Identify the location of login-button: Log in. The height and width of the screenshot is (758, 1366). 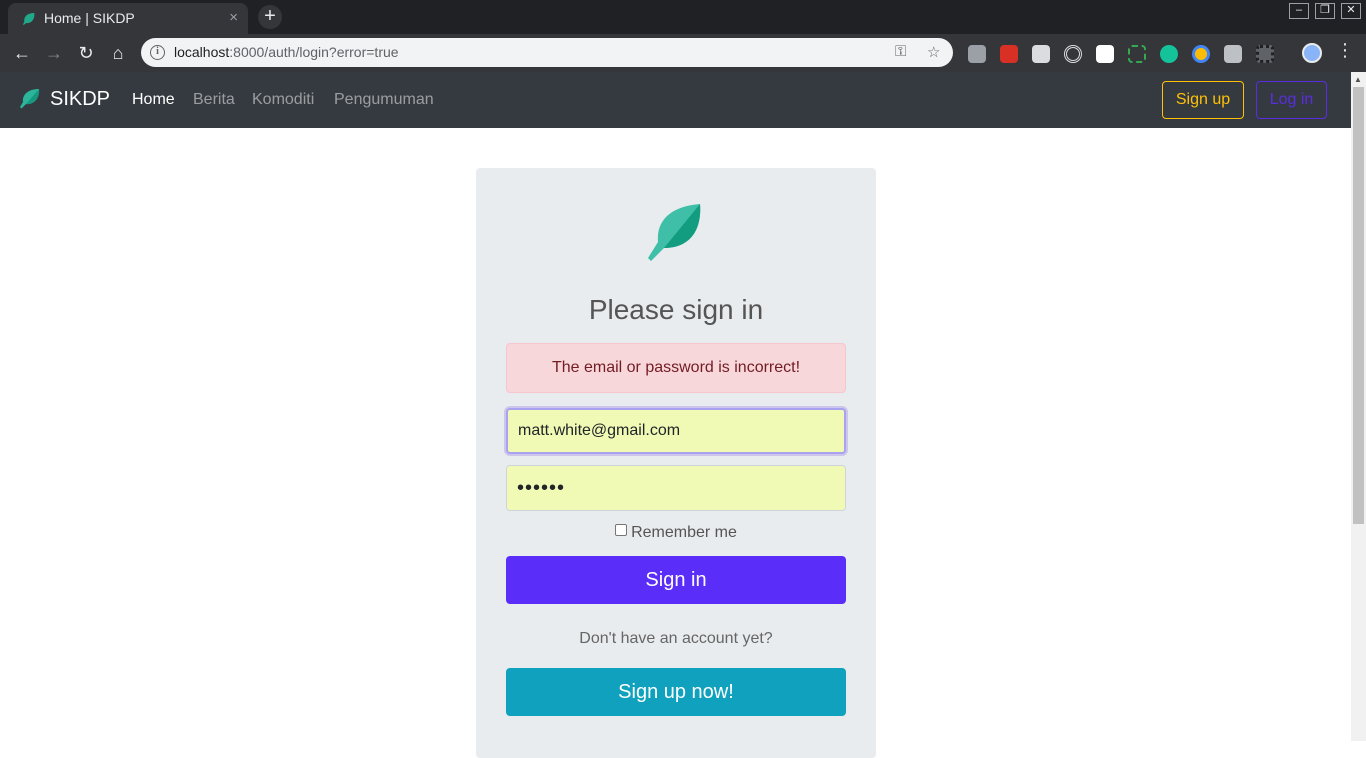
(1291, 100).